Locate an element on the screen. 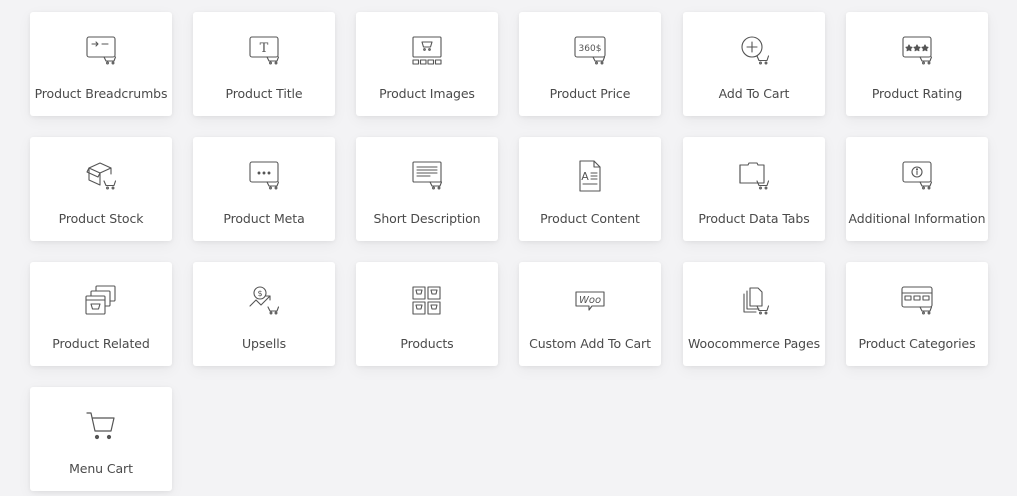 Image resolution: width=1017 pixels, height=496 pixels. widget-label: Product Stock is located at coordinates (101, 218).